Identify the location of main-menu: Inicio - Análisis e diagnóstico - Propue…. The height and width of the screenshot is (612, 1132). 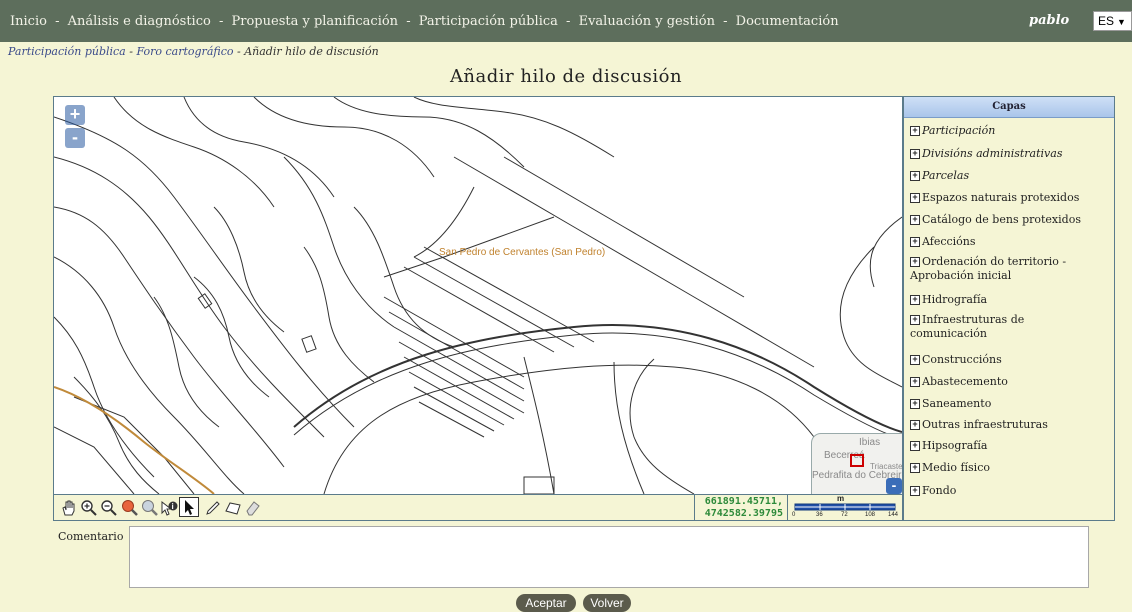
(424, 21).